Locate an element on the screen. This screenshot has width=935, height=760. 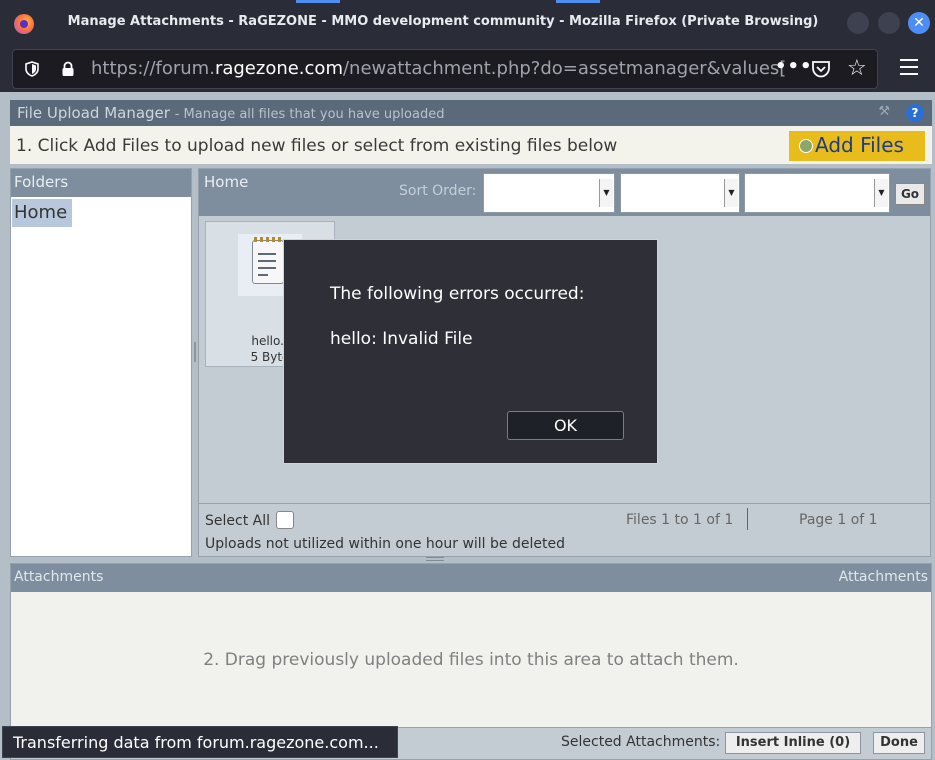
sort-select-2: ▼ is located at coordinates (680, 193).